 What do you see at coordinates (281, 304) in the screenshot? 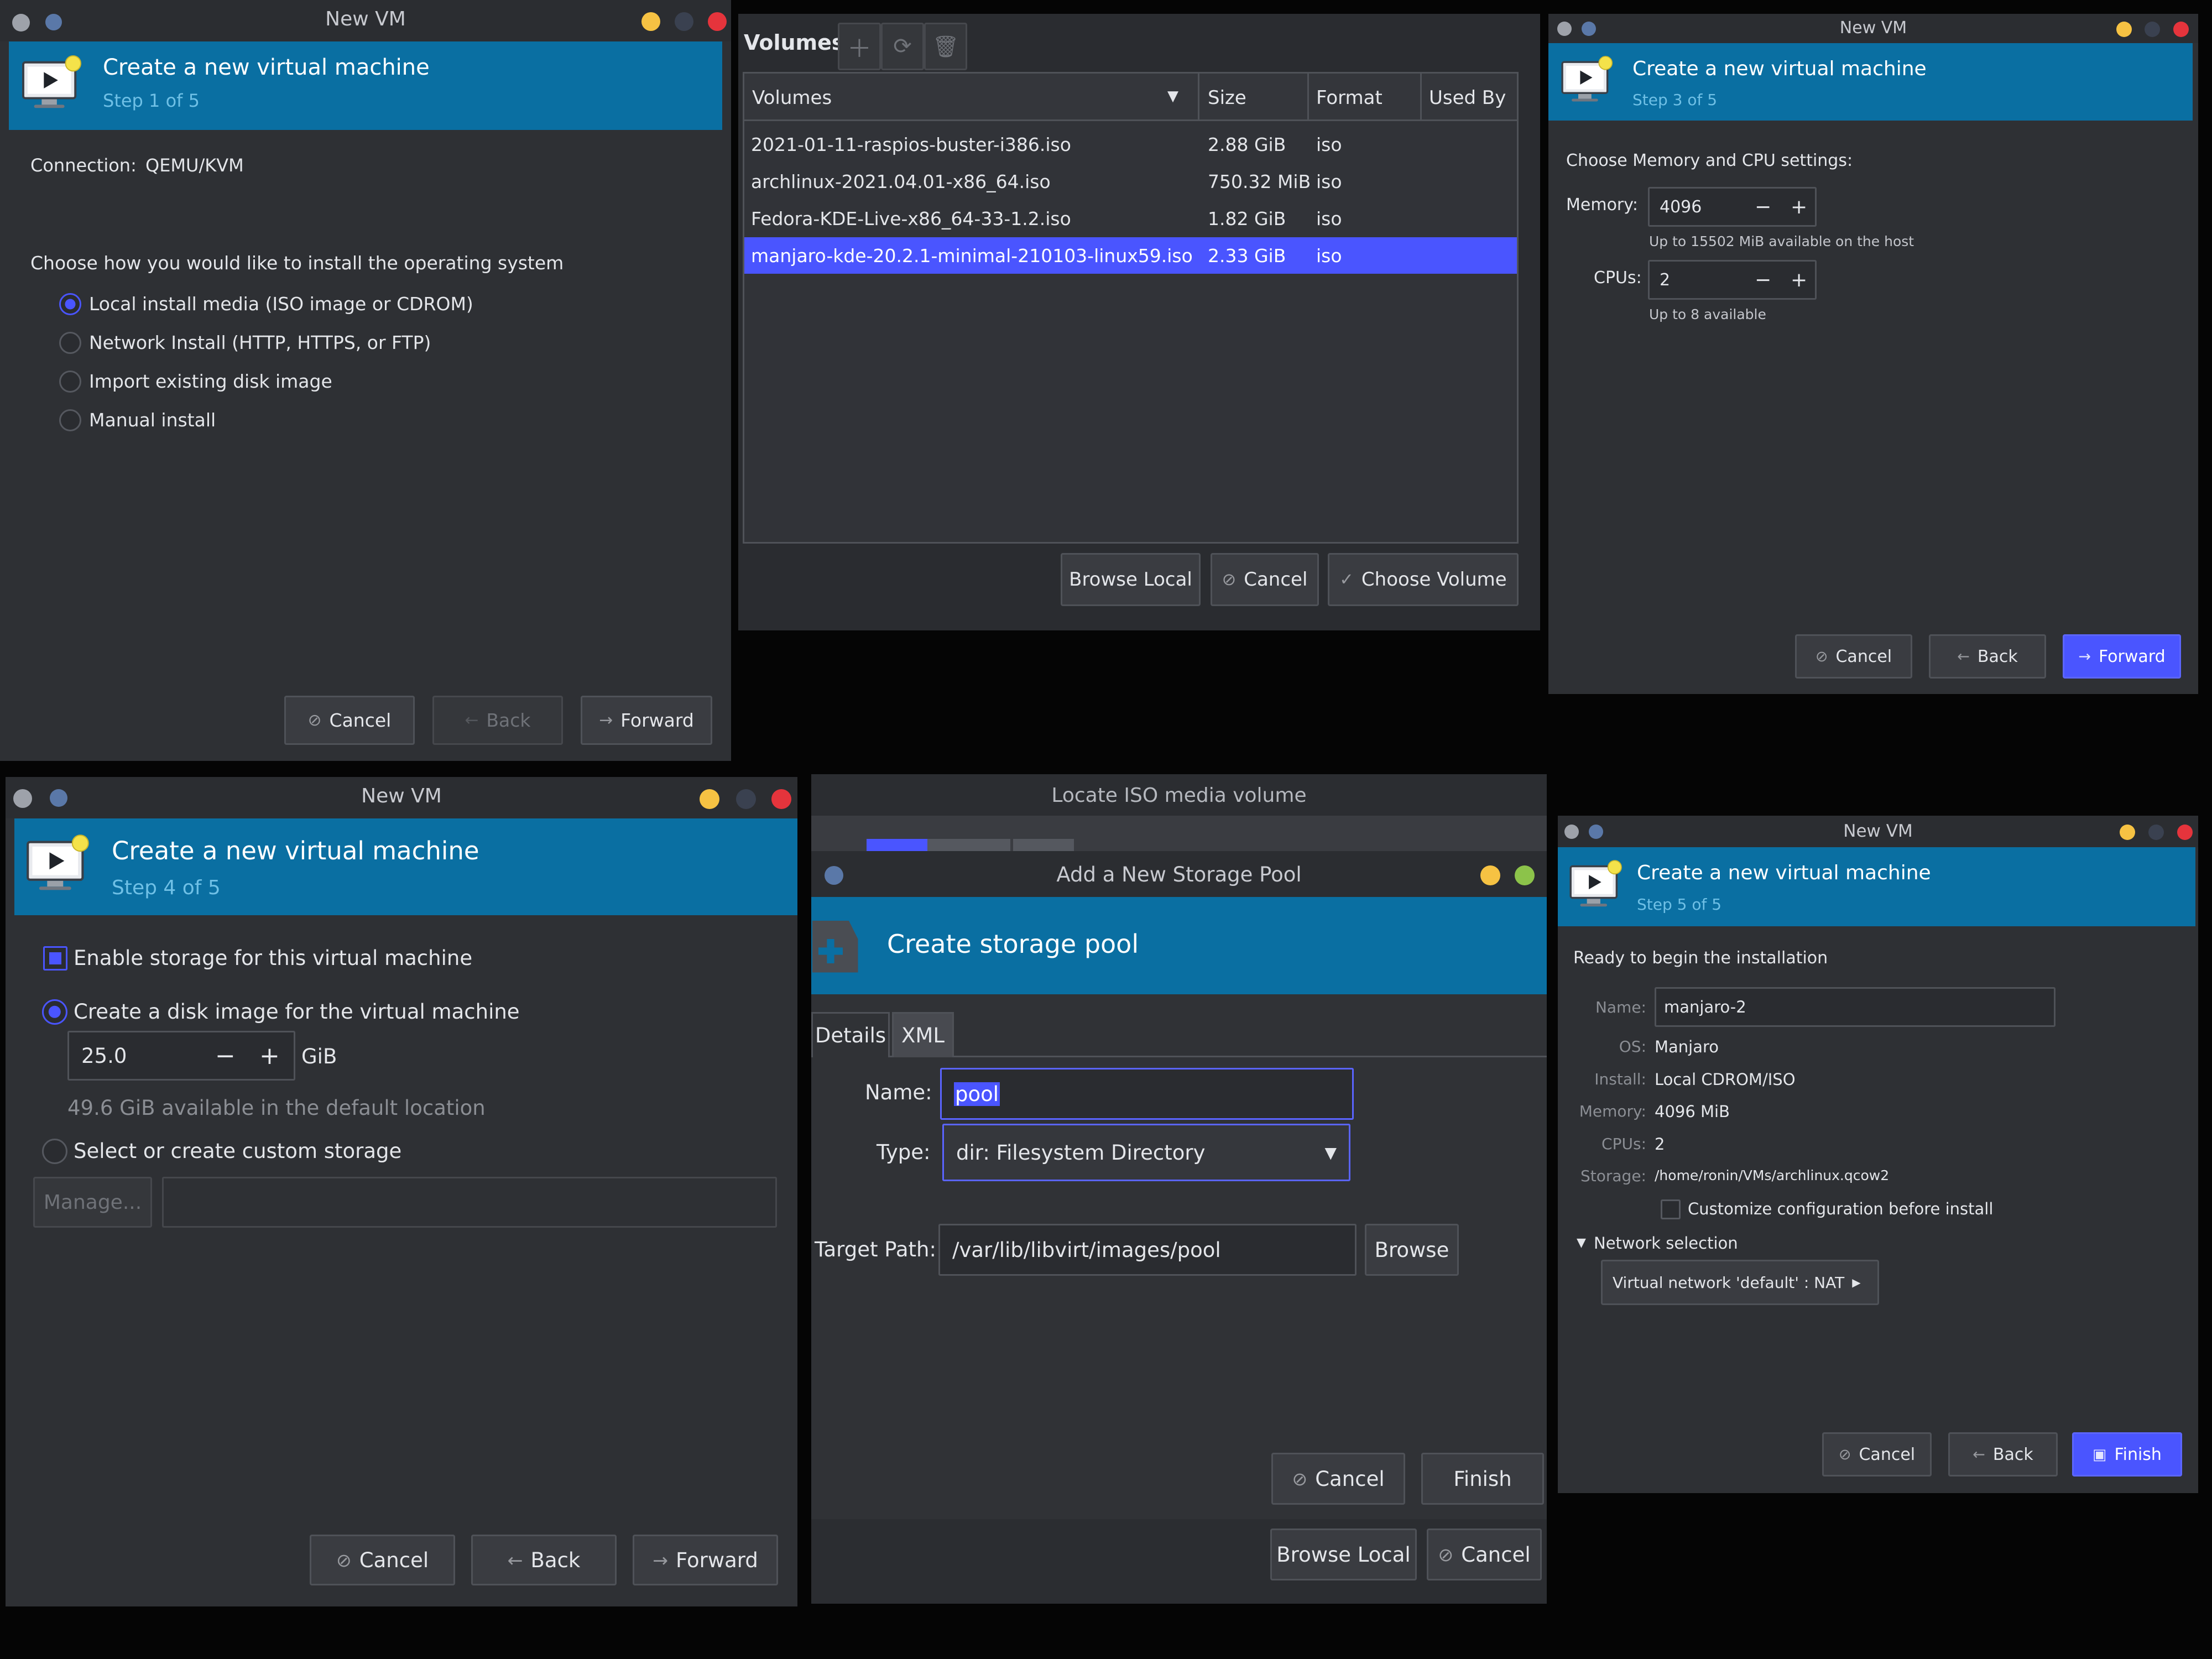
I see `option-label: Local install media (ISO image or CDROM)` at bounding box center [281, 304].